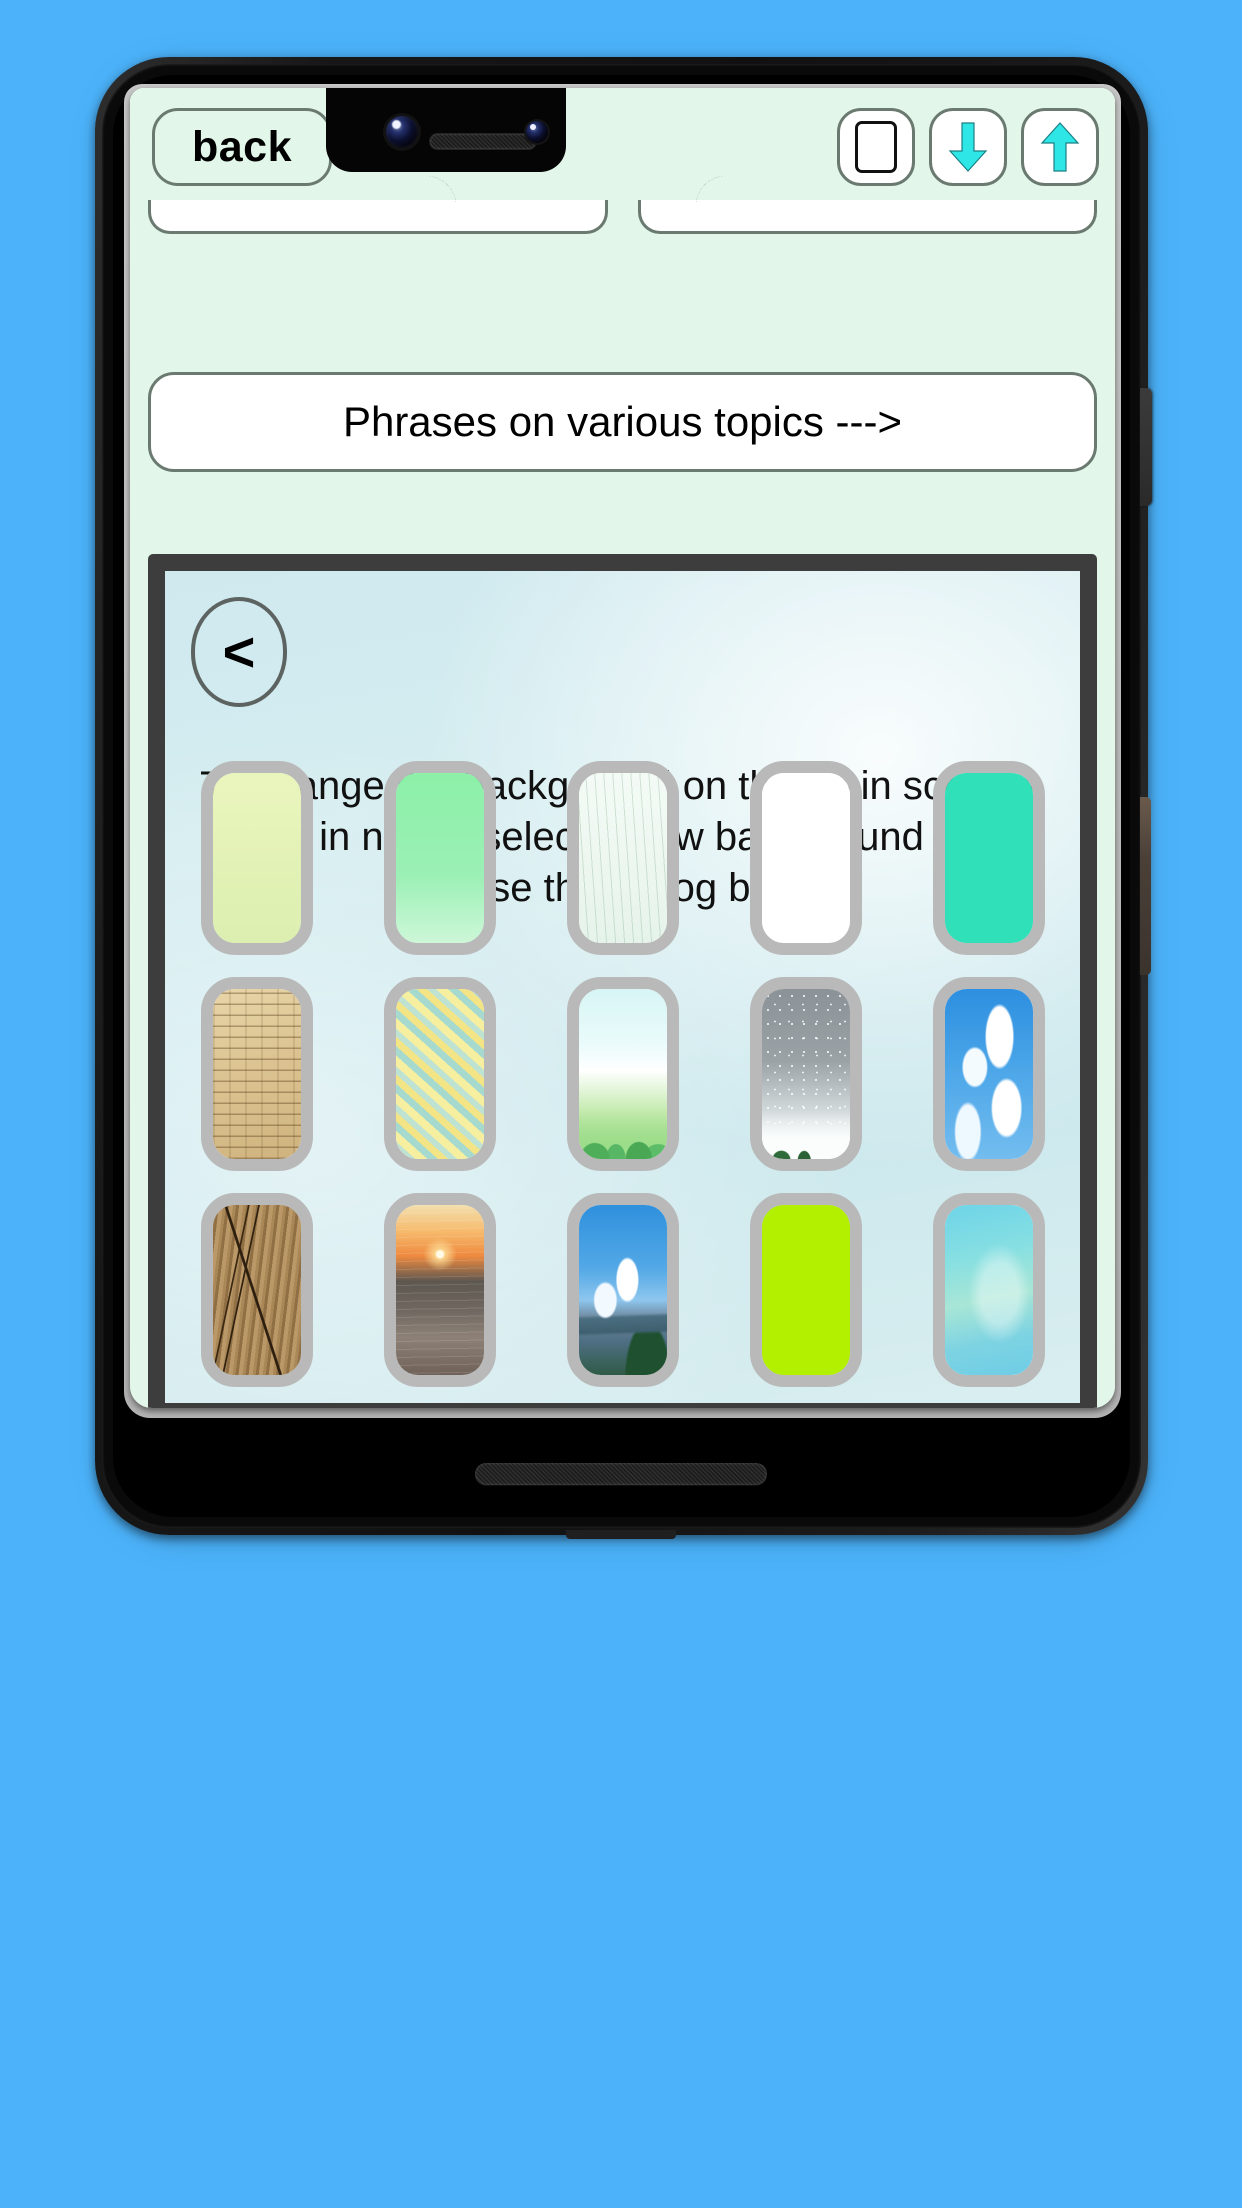 The height and width of the screenshot is (2208, 1242). I want to click on bg-teal-bright-swatch, so click(988, 858).